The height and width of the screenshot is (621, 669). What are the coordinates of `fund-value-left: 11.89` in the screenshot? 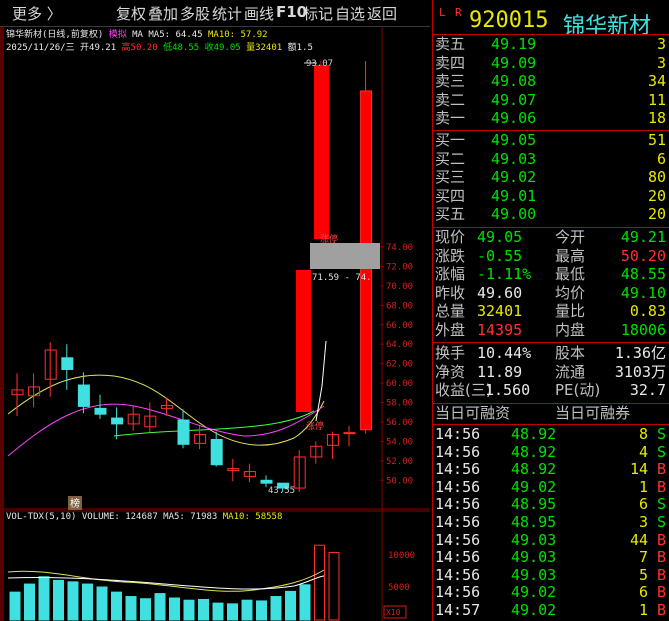 It's located at (500, 371).